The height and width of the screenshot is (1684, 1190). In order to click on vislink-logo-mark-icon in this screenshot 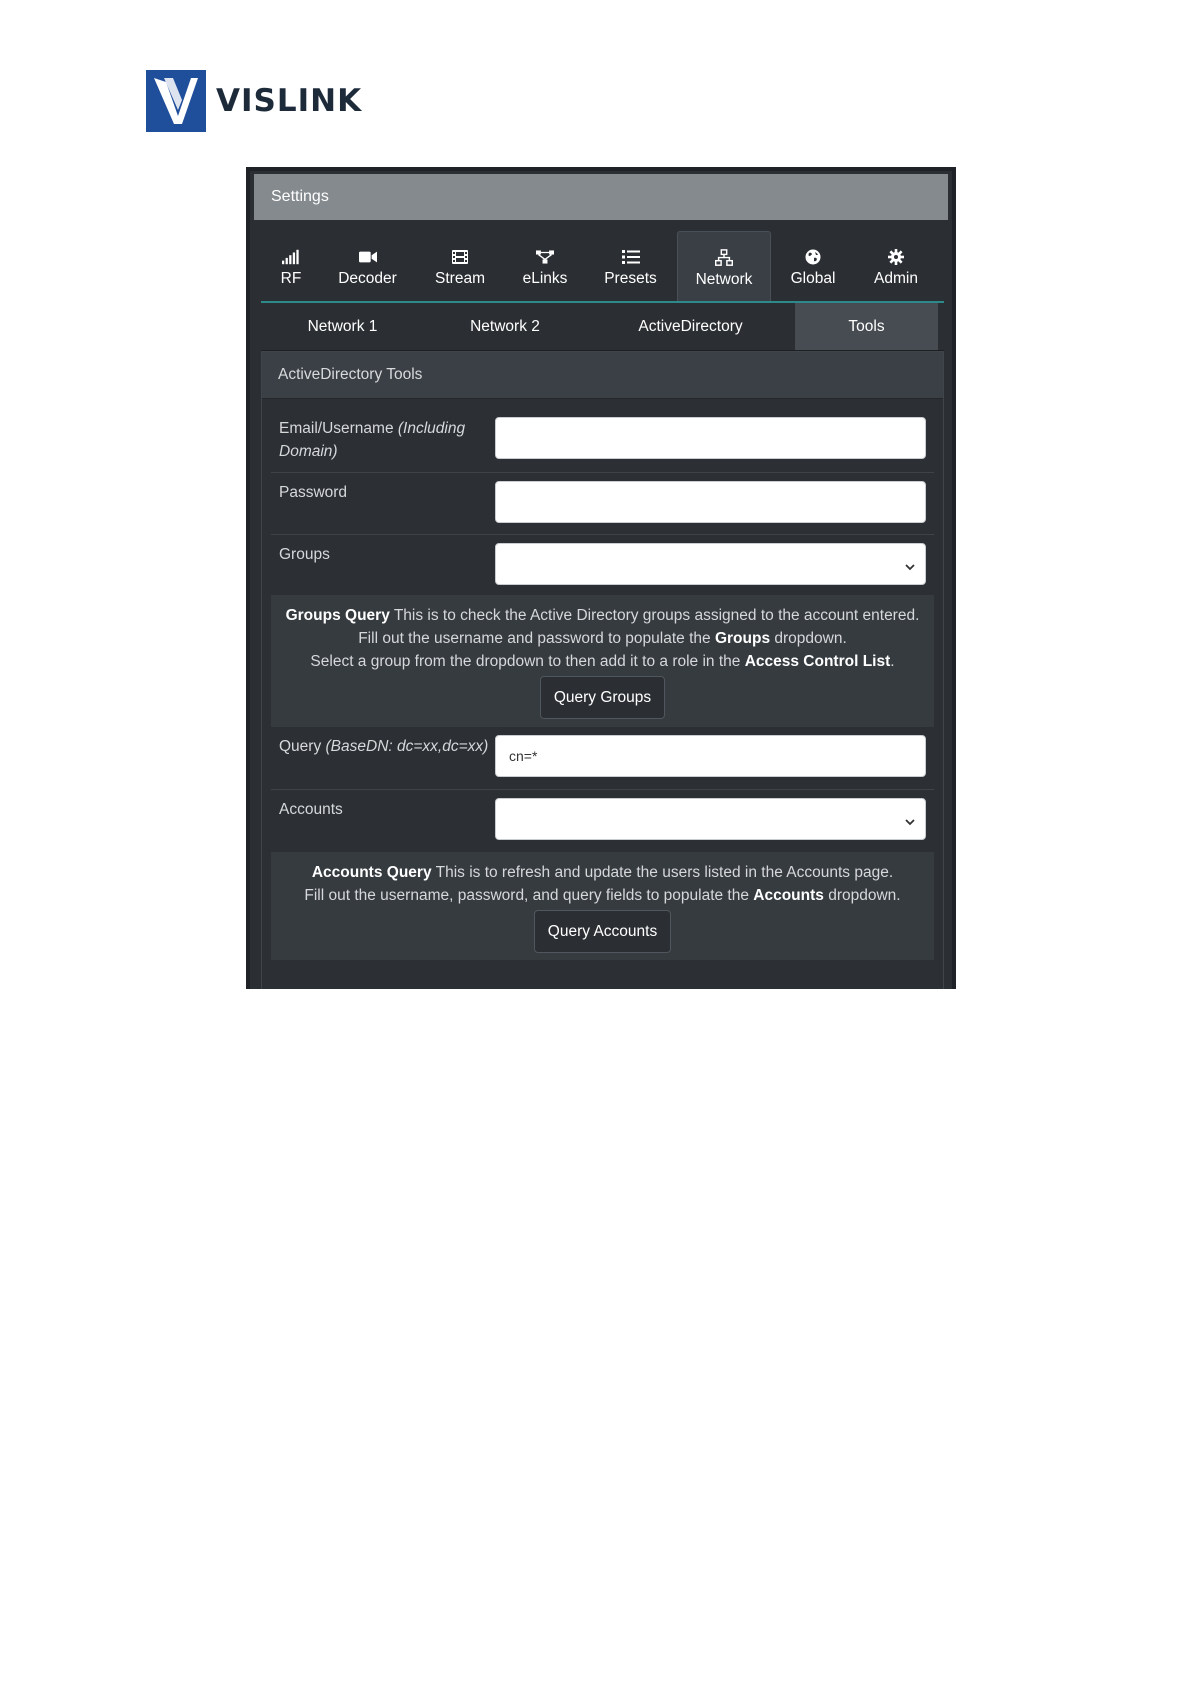, I will do `click(176, 101)`.